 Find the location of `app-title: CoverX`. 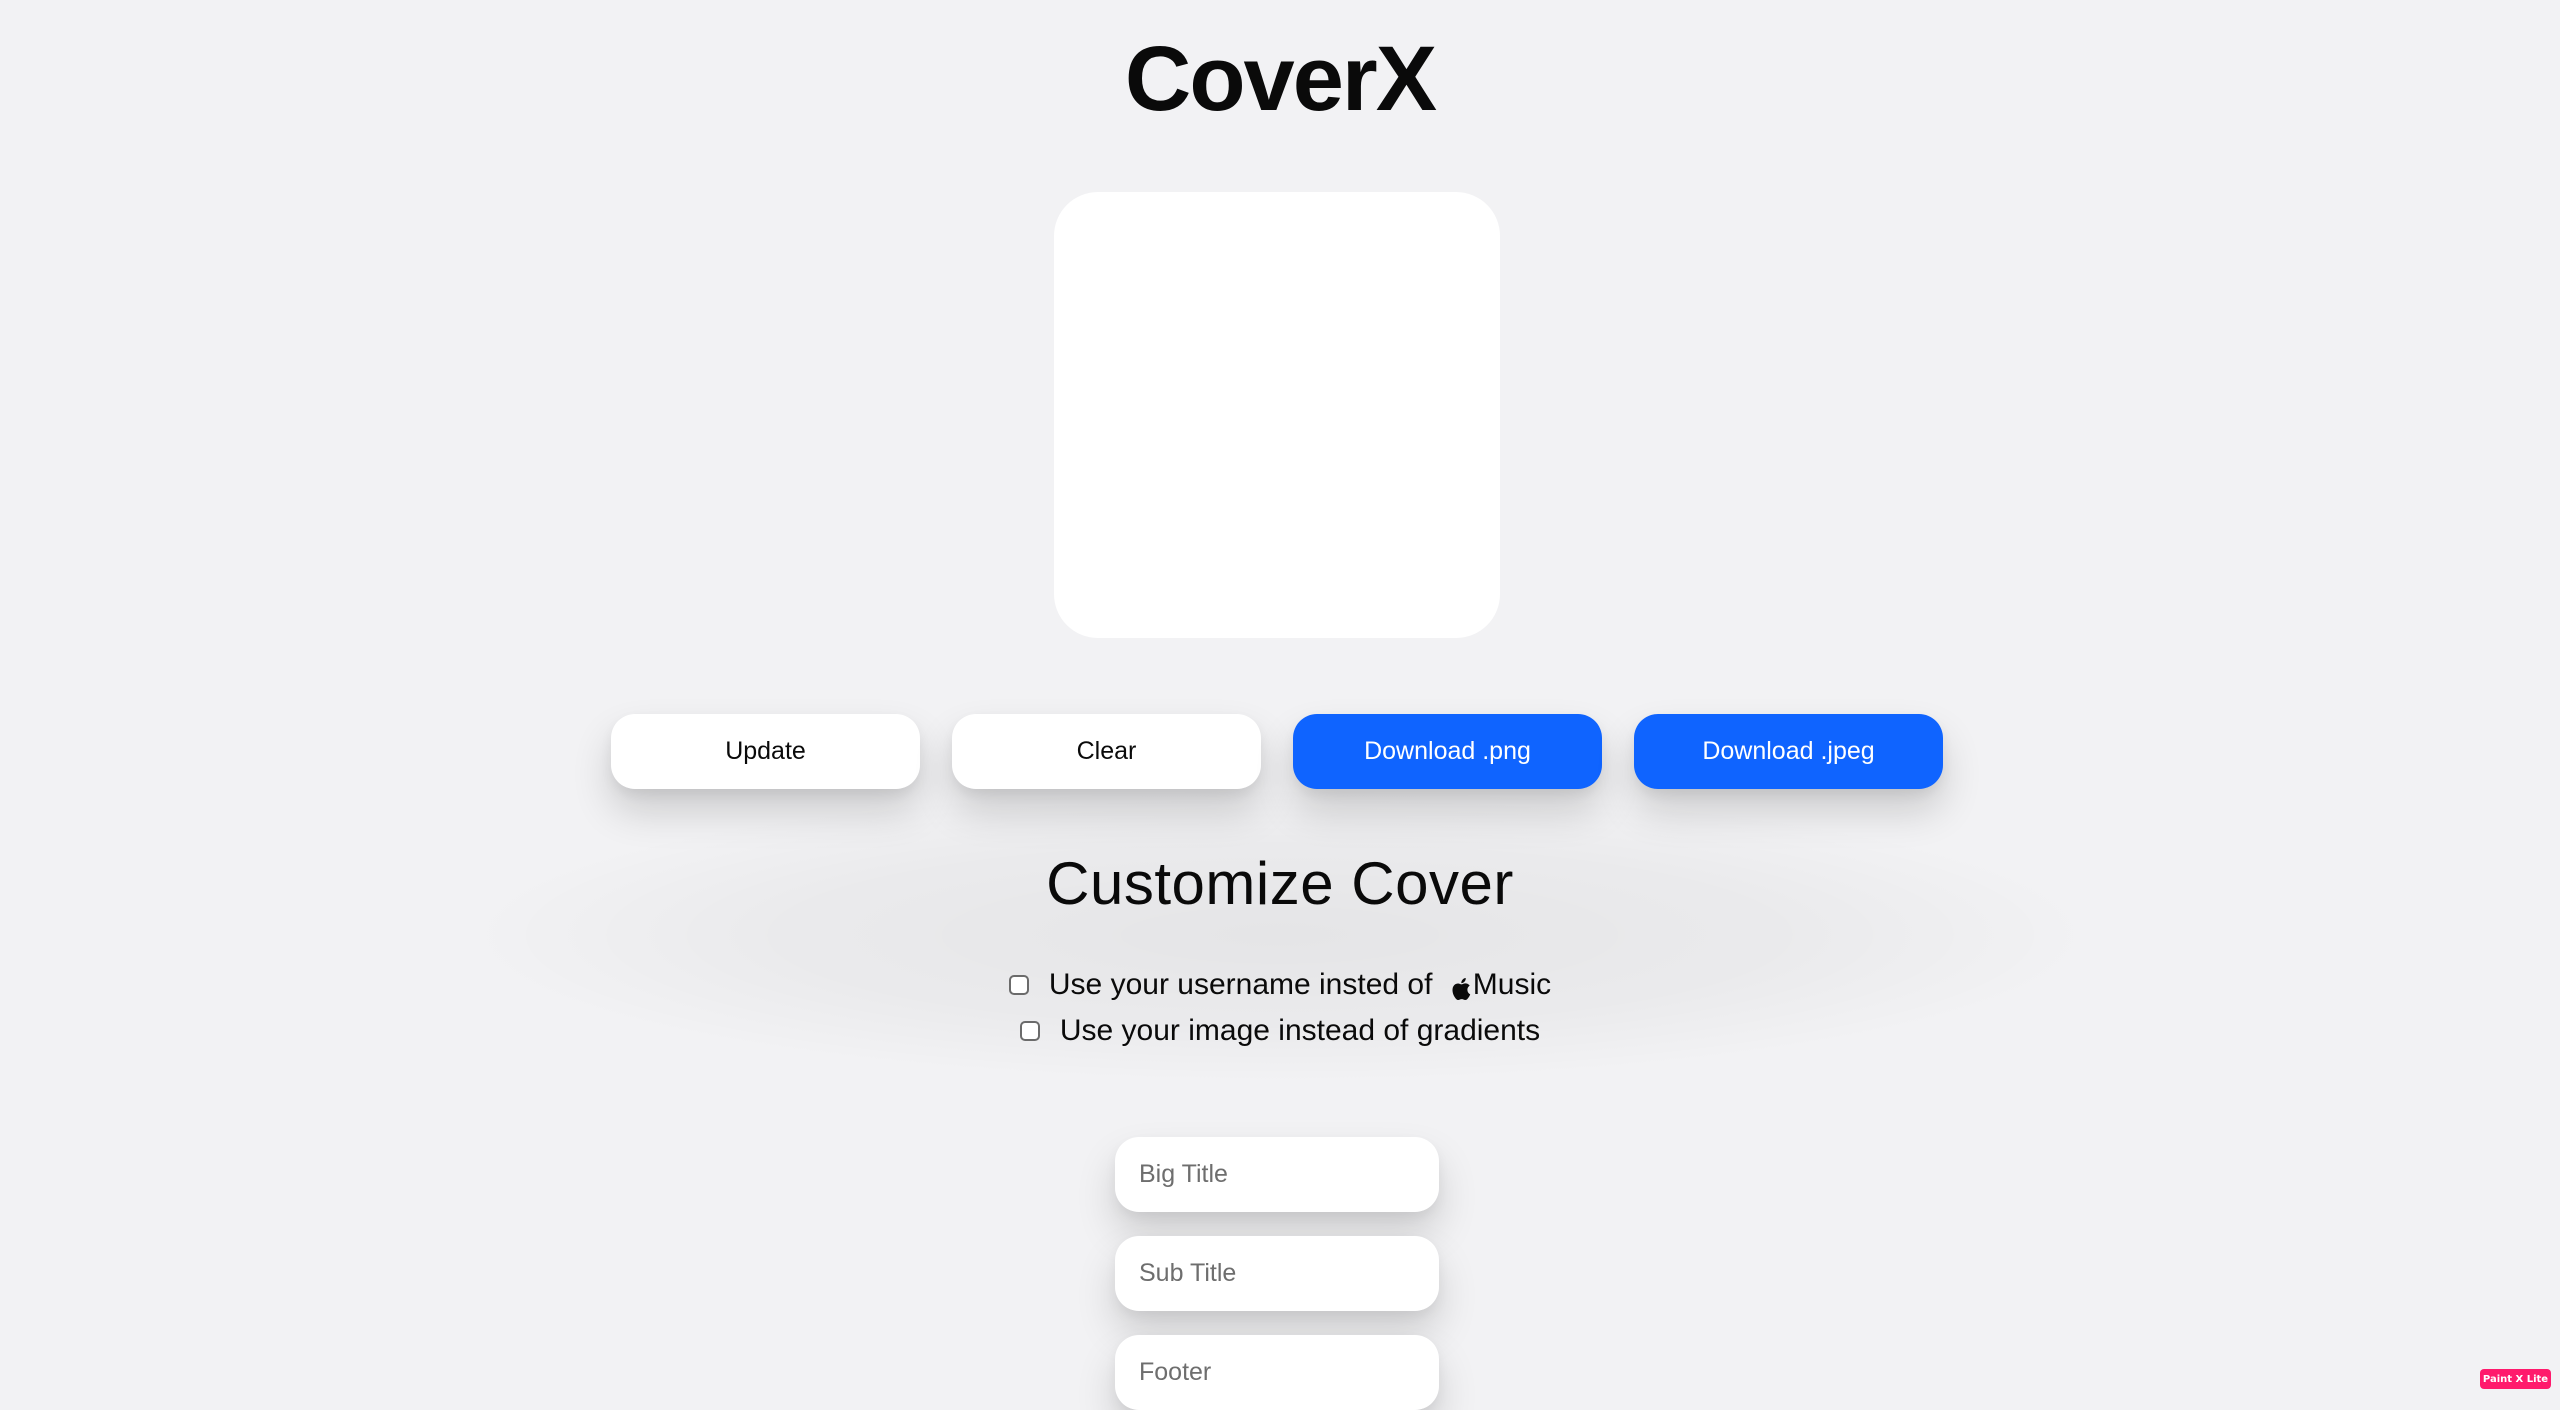

app-title: CoverX is located at coordinates (1280, 79).